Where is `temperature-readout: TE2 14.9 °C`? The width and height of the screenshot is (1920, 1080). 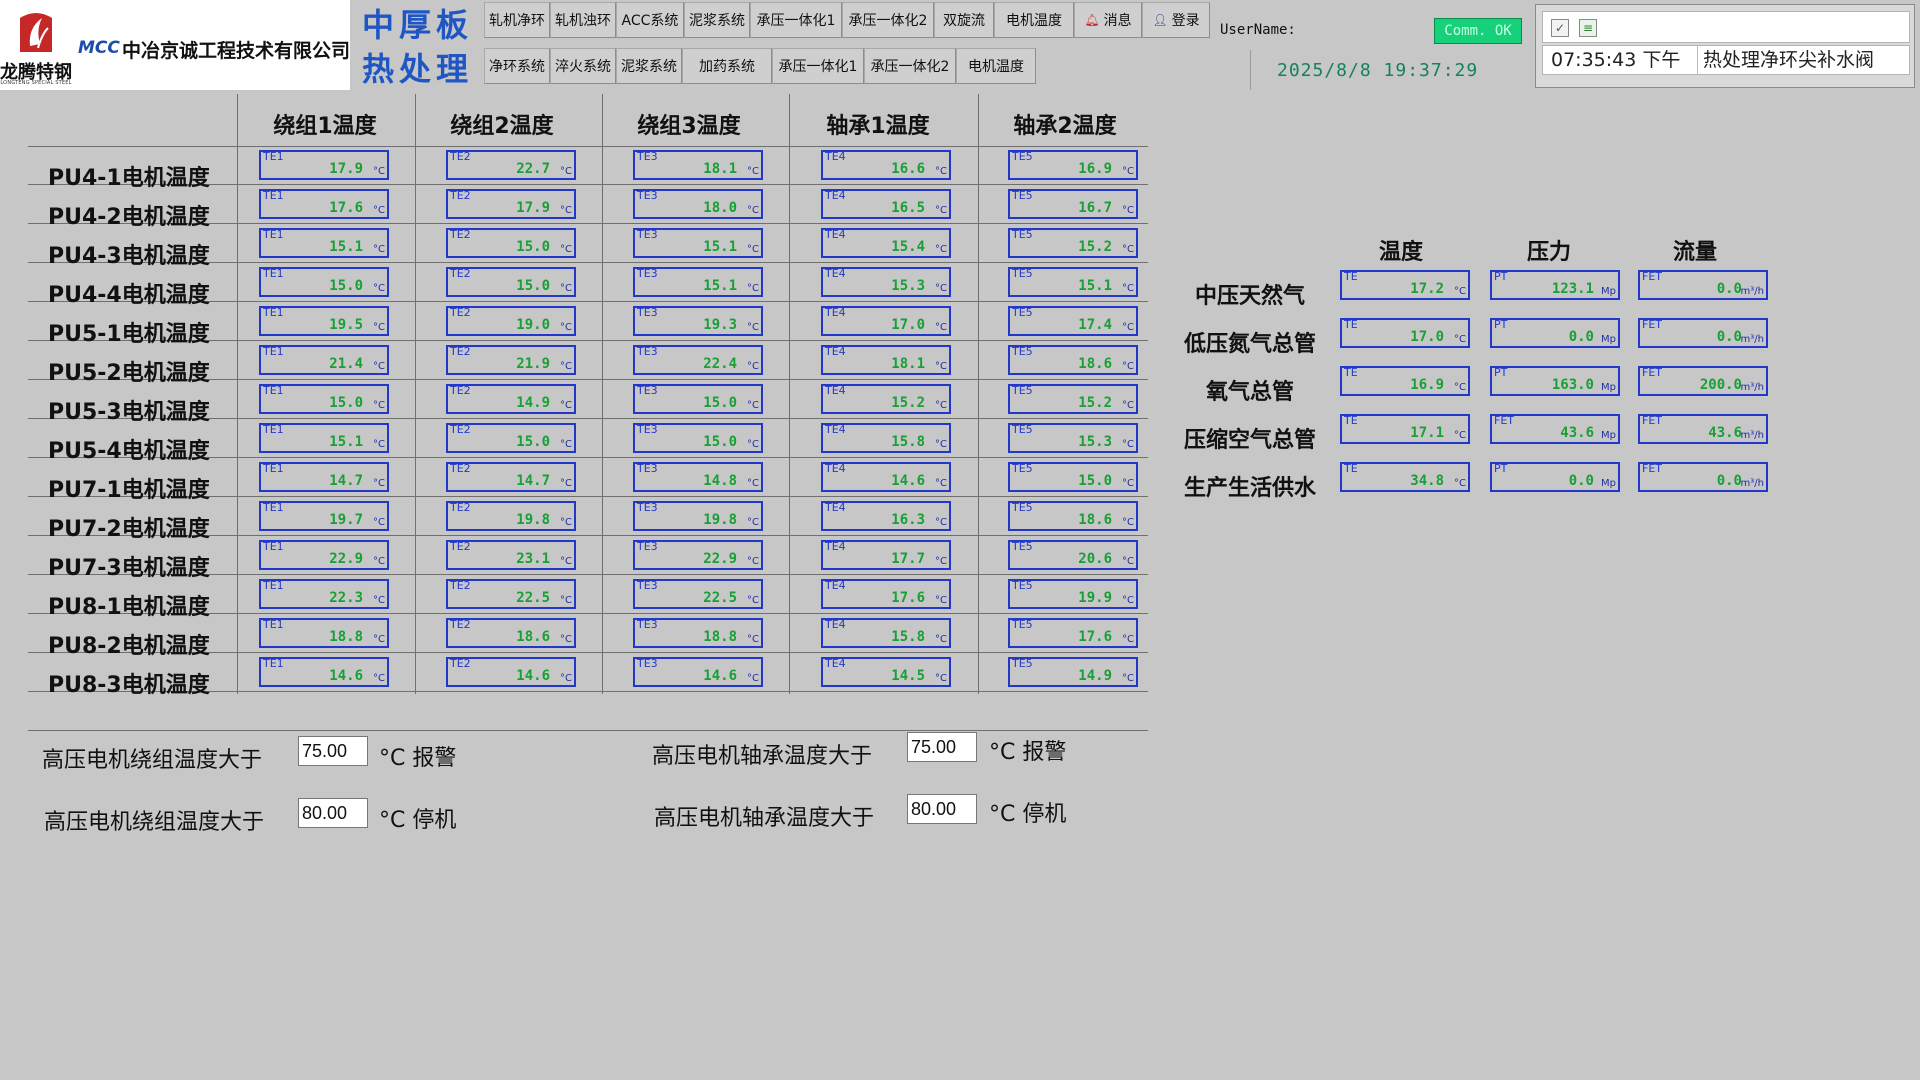
temperature-readout: TE2 14.9 °C is located at coordinates (511, 399).